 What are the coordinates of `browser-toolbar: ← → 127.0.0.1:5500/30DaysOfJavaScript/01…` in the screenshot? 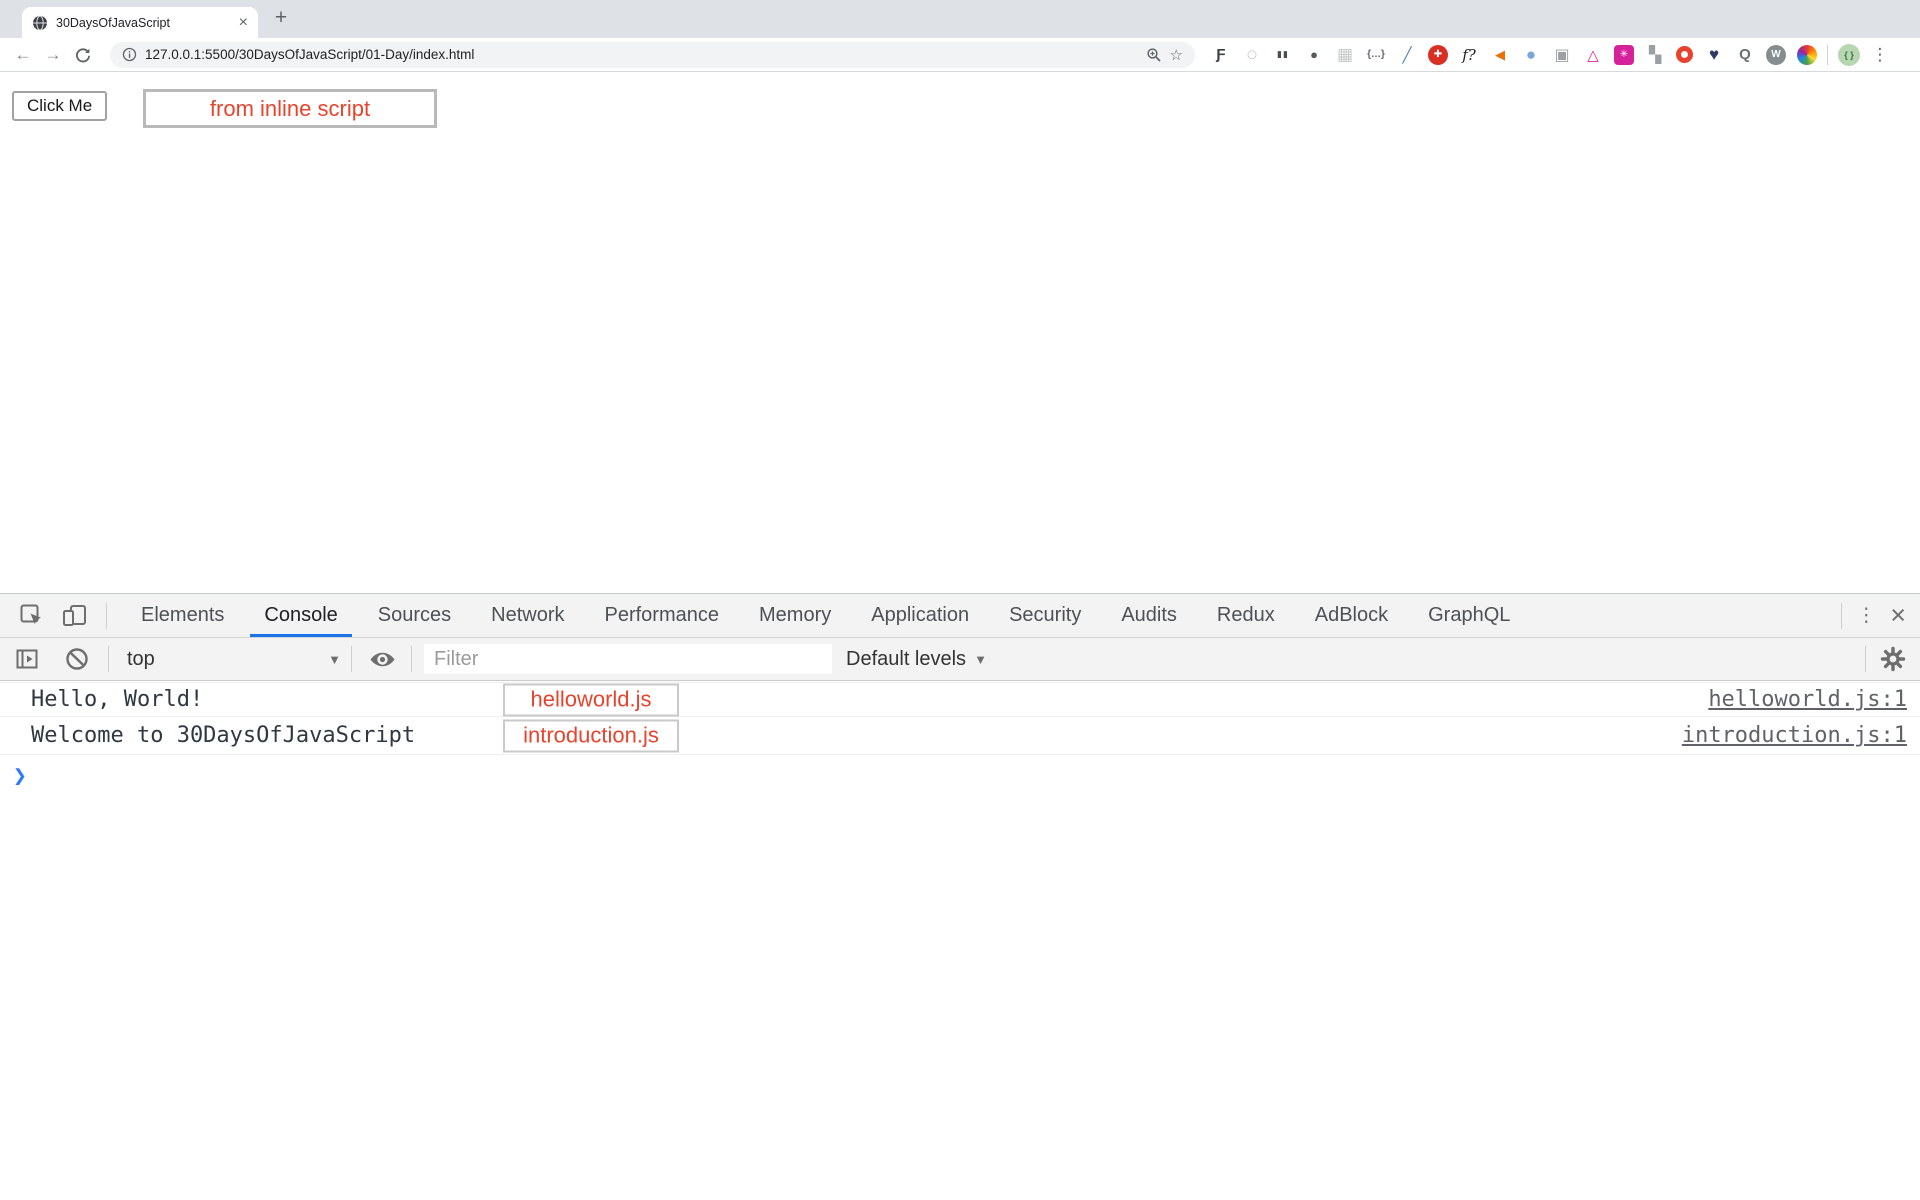 It's located at (960, 55).